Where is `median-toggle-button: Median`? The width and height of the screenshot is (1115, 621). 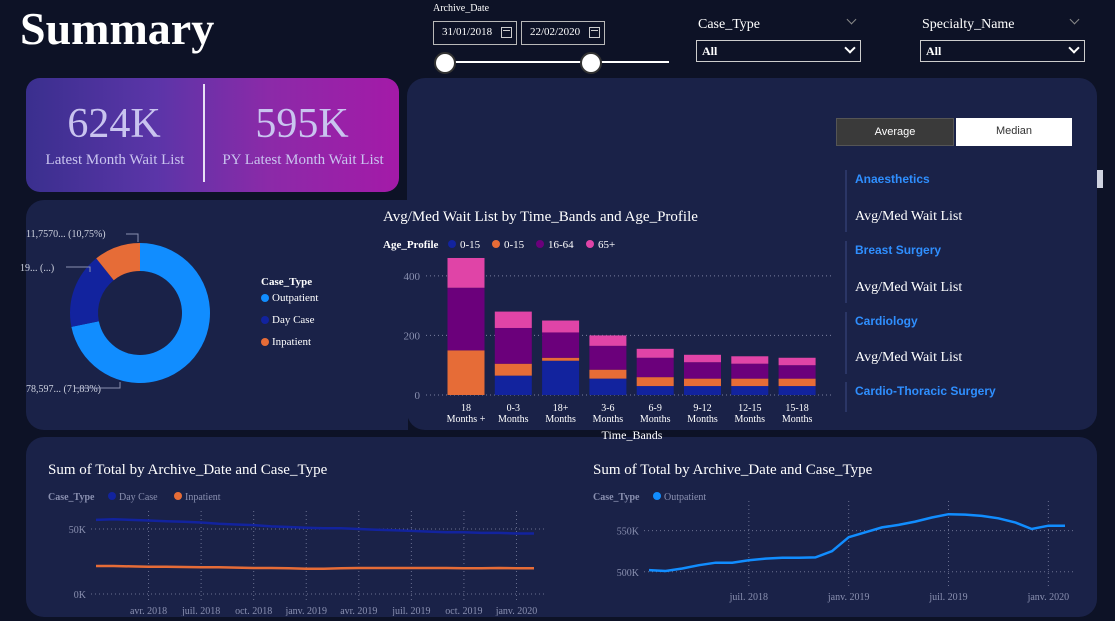 median-toggle-button: Median is located at coordinates (1014, 132).